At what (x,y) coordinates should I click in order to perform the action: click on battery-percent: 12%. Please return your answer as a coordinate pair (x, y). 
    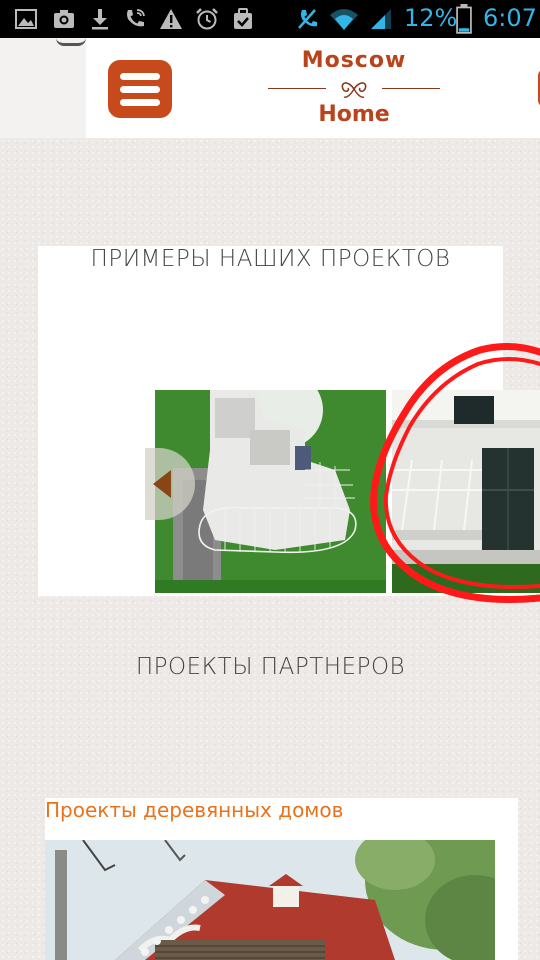
    Looking at the image, I should click on (431, 18).